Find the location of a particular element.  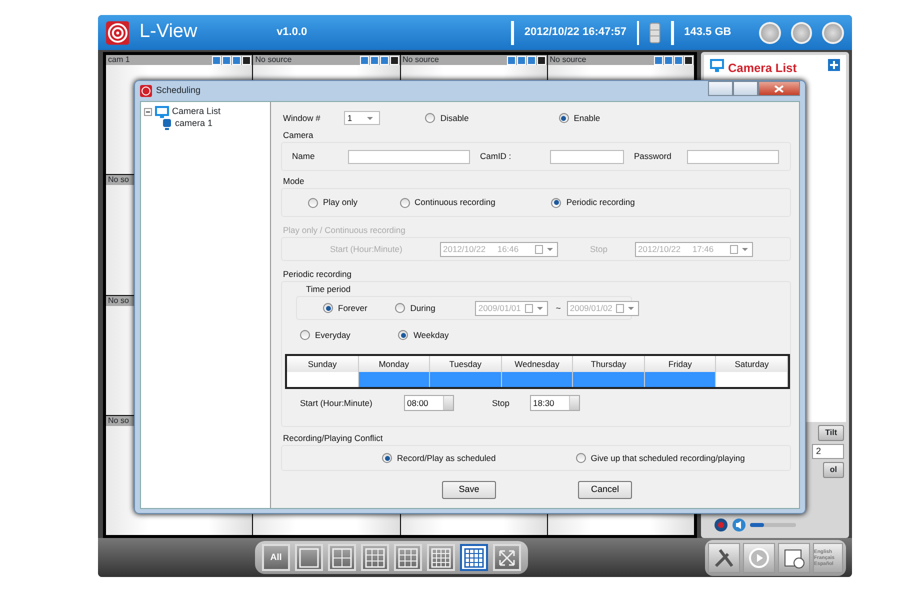

group-title: Camera is located at coordinates (298, 135).